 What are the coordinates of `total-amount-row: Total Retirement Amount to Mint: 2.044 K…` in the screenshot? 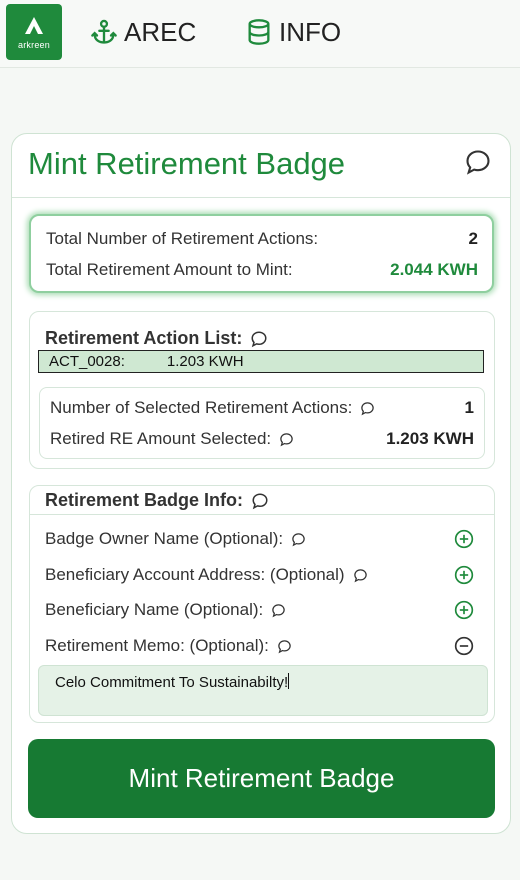 It's located at (261, 270).